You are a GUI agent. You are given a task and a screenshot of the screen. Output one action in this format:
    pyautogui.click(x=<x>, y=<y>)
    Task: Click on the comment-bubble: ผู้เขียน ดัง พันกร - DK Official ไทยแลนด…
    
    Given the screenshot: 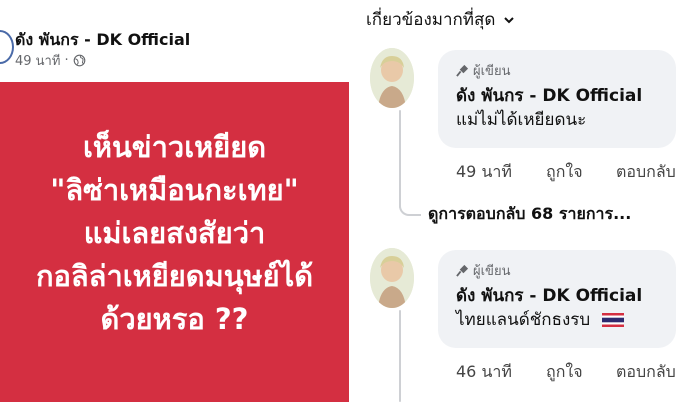 What is the action you would take?
    pyautogui.click(x=557, y=299)
    